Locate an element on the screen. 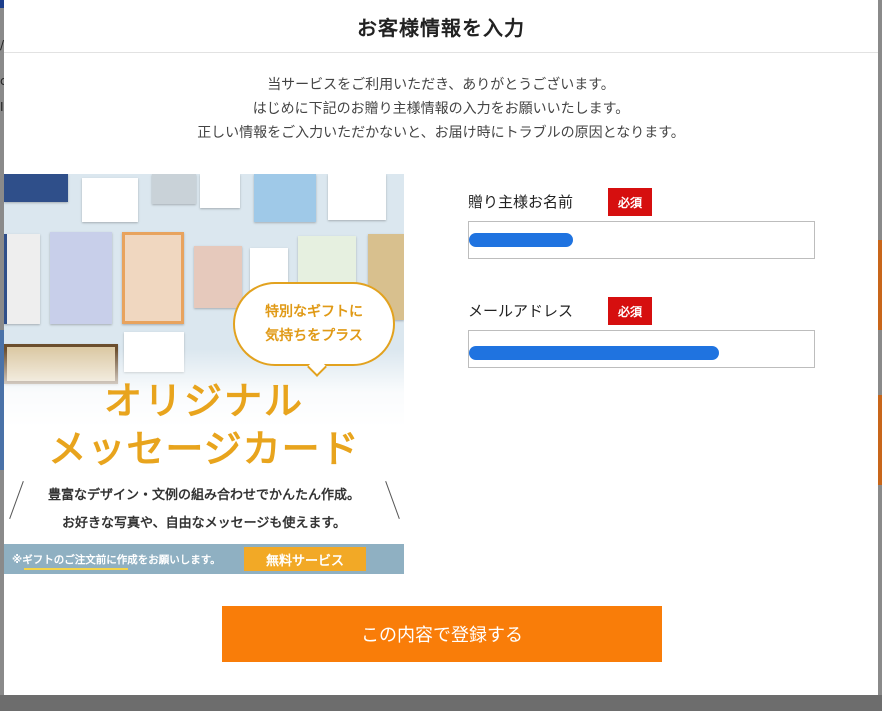  sender-name-field is located at coordinates (641, 240).